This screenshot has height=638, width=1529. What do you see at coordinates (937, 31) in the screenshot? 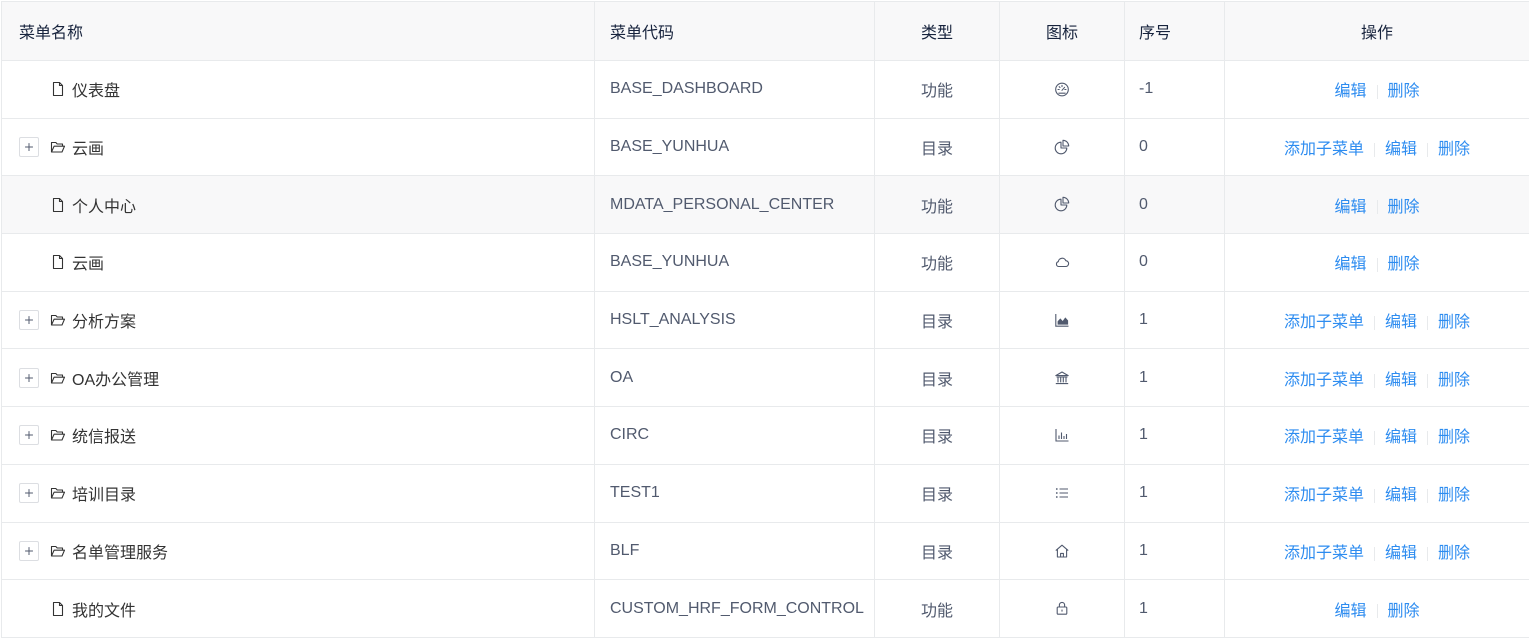
I see `header-menu-type: 类型` at bounding box center [937, 31].